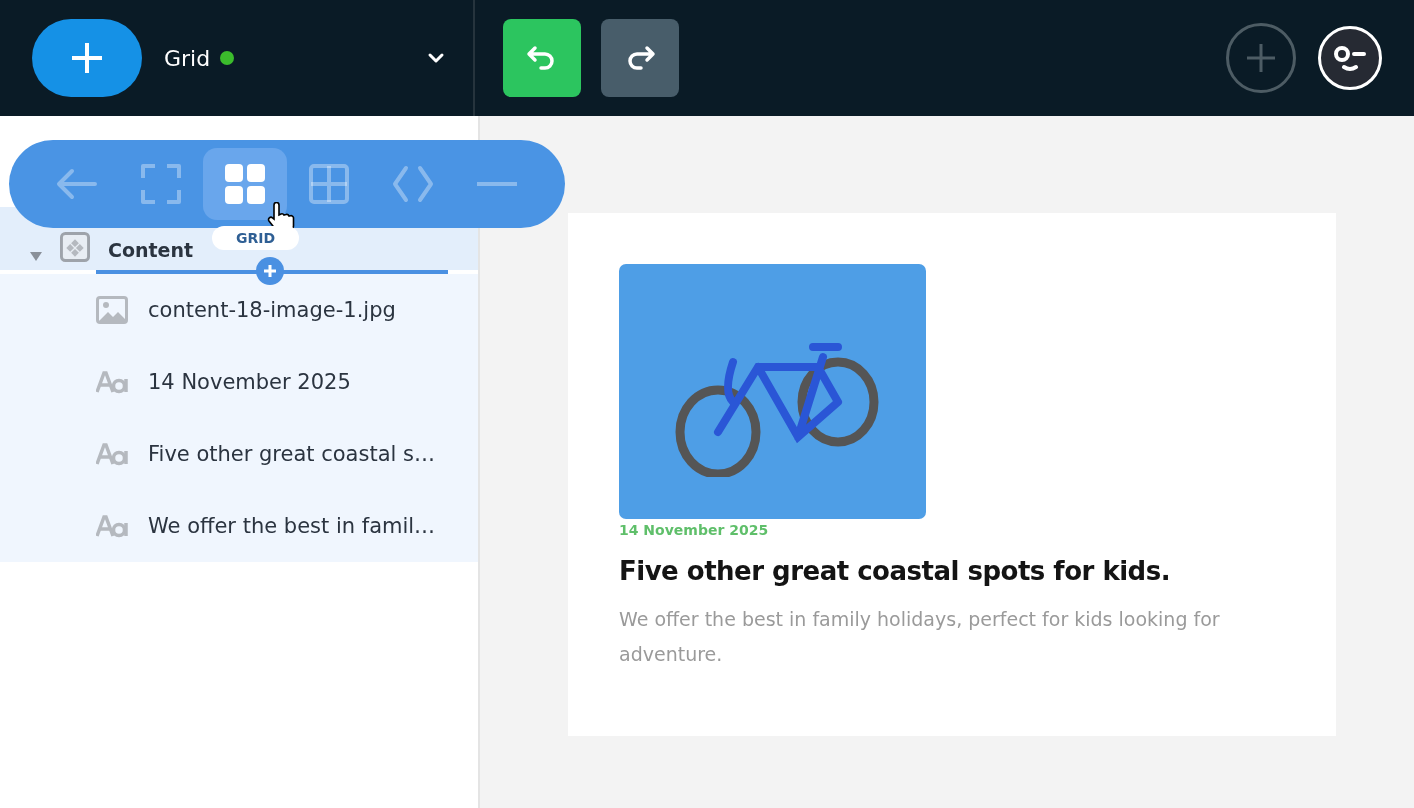 This screenshot has width=1414, height=808. Describe the element at coordinates (694, 530) in the screenshot. I see `post-date: 14 November 2025` at that location.